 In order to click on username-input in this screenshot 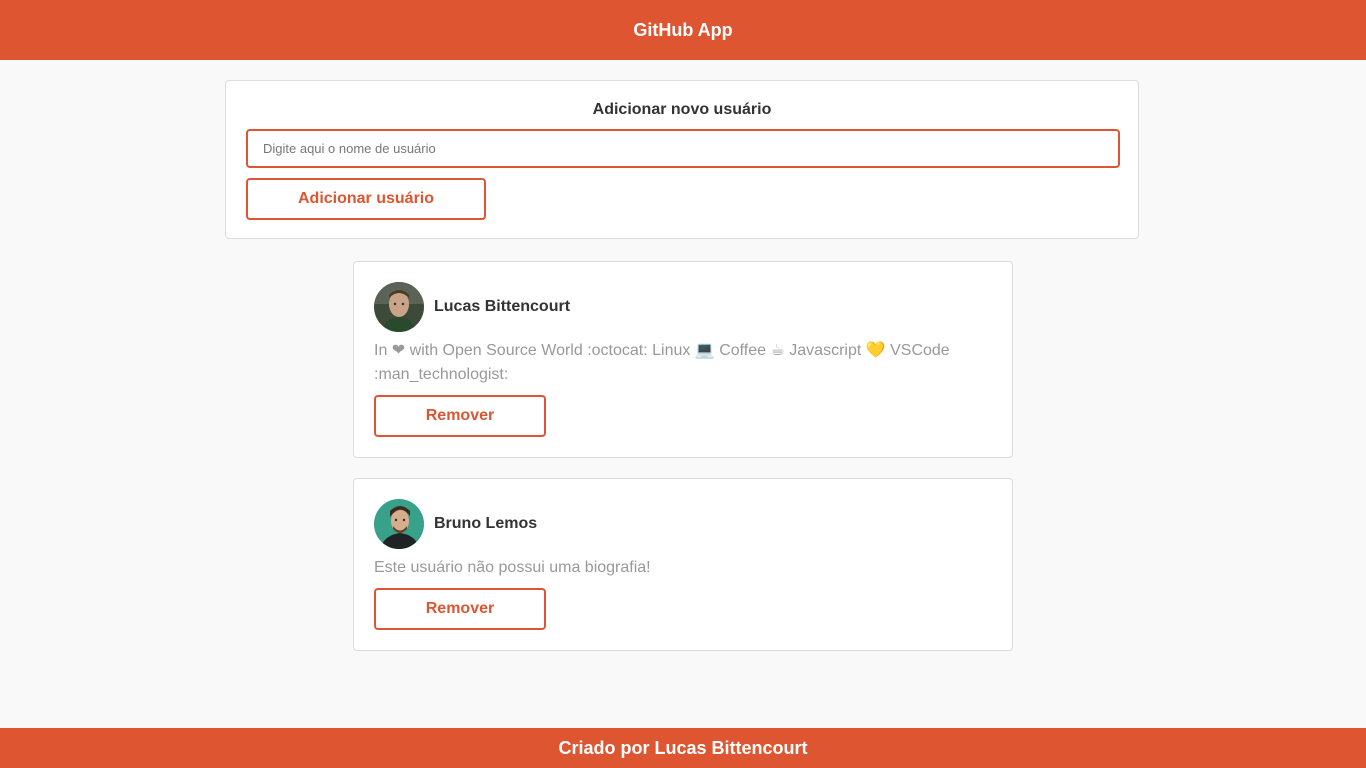, I will do `click(683, 148)`.